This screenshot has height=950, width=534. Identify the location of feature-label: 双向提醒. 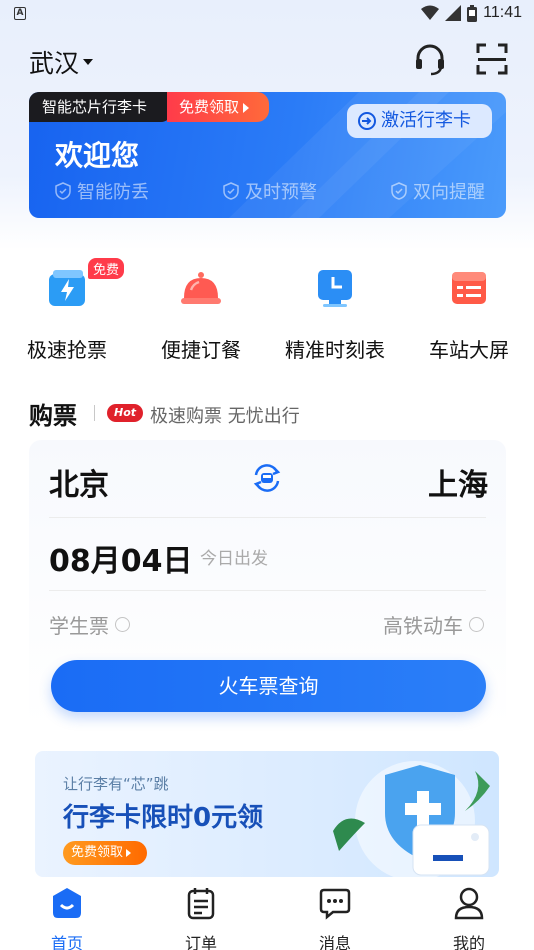
(449, 192).